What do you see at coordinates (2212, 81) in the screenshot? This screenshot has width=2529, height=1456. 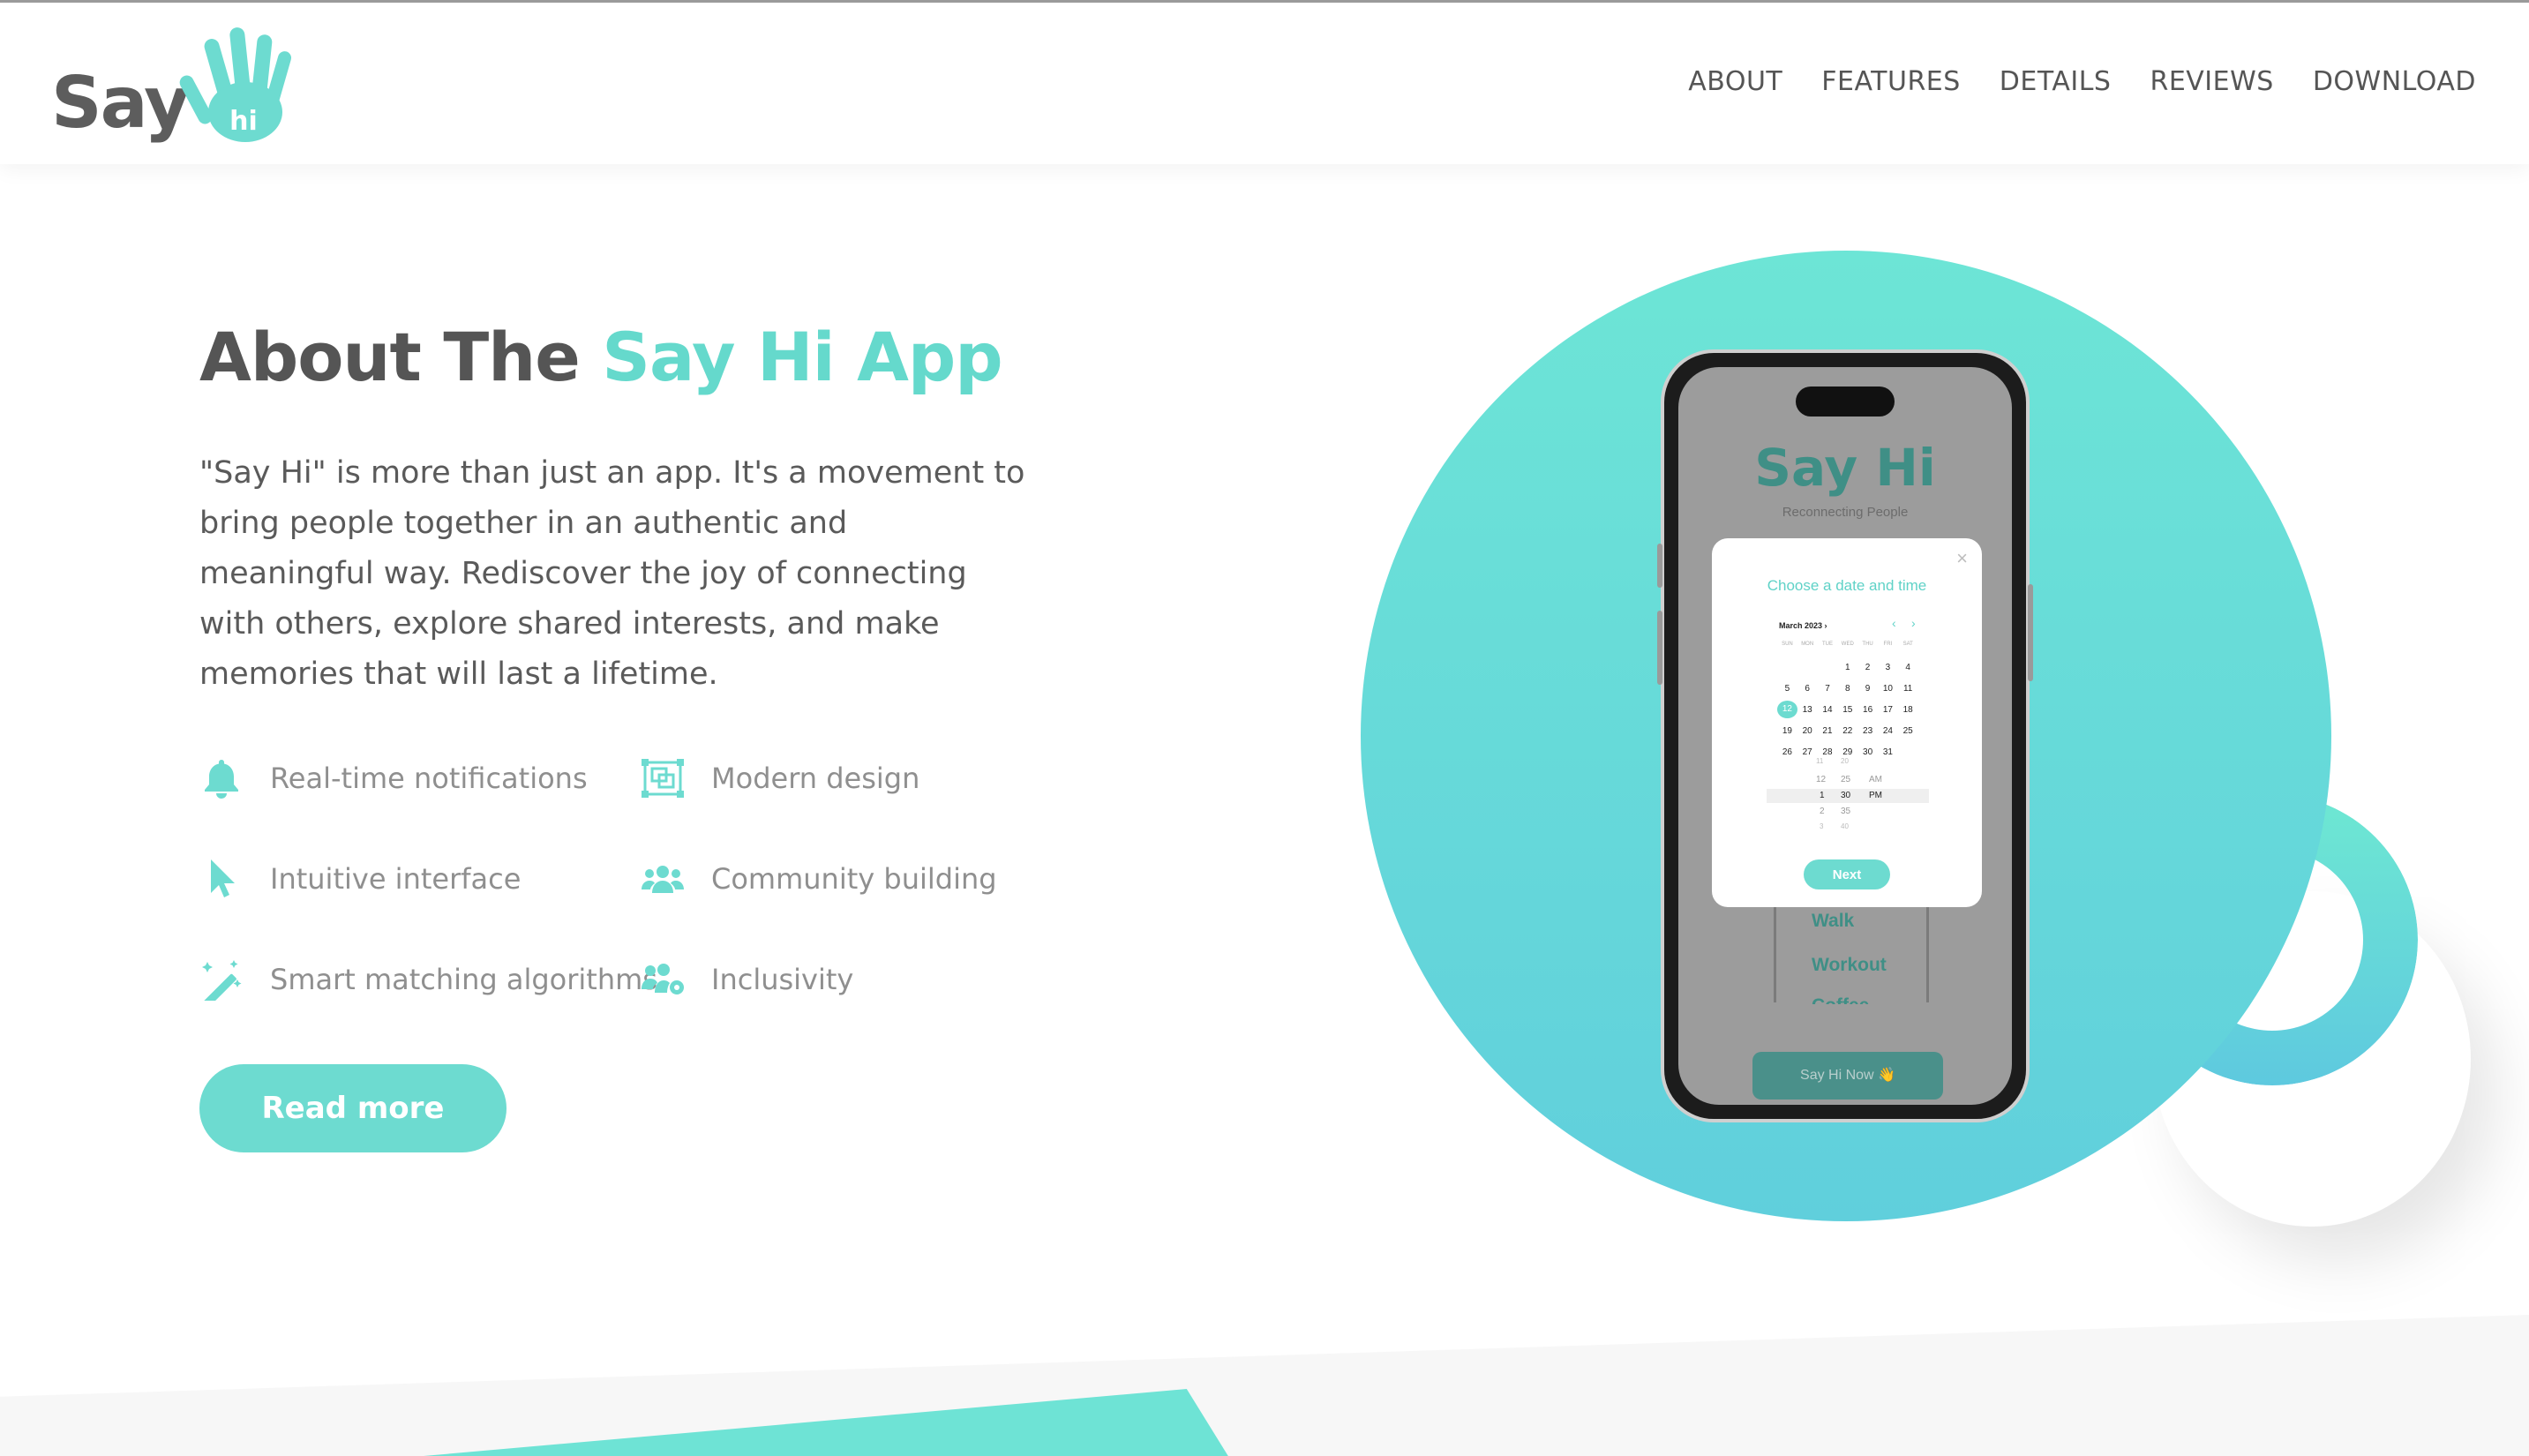 I see `nav-reviews: REVIEWS` at bounding box center [2212, 81].